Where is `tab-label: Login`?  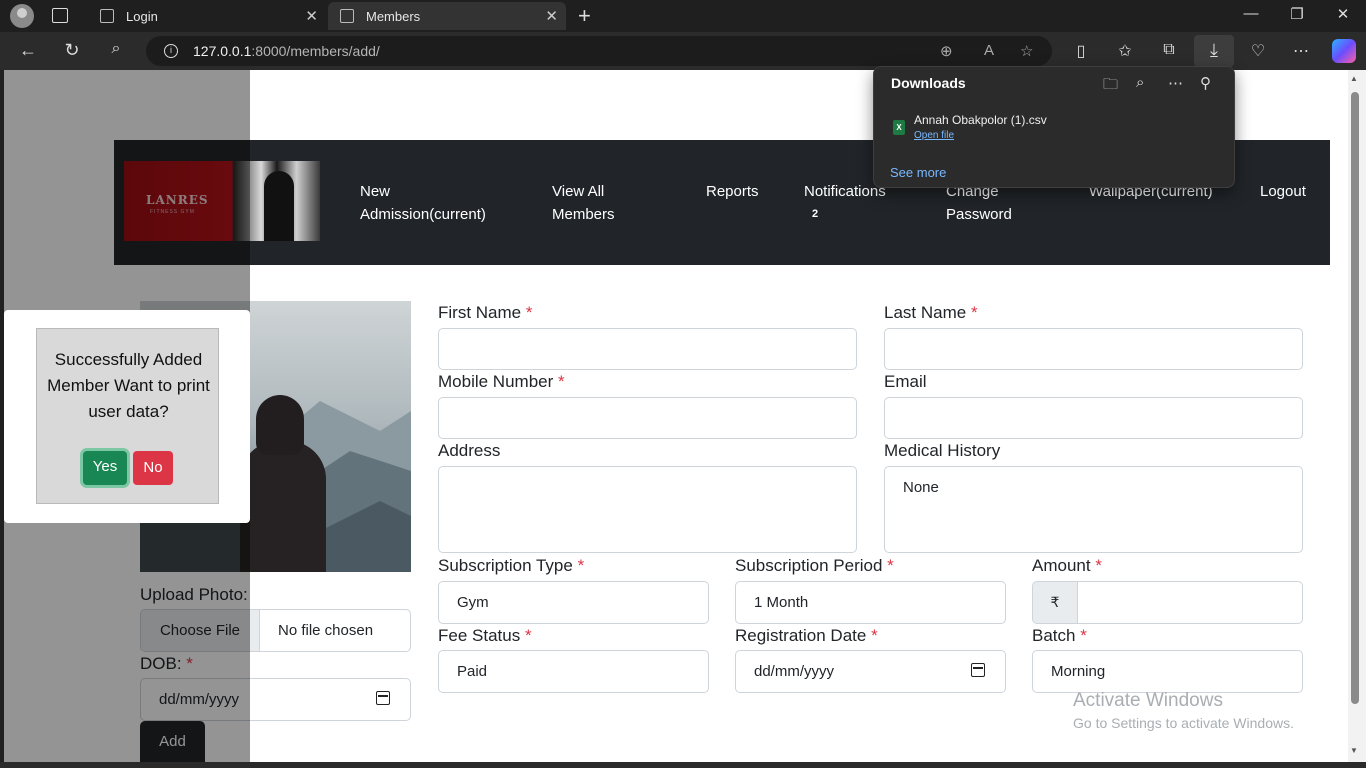 tab-label: Login is located at coordinates (142, 16).